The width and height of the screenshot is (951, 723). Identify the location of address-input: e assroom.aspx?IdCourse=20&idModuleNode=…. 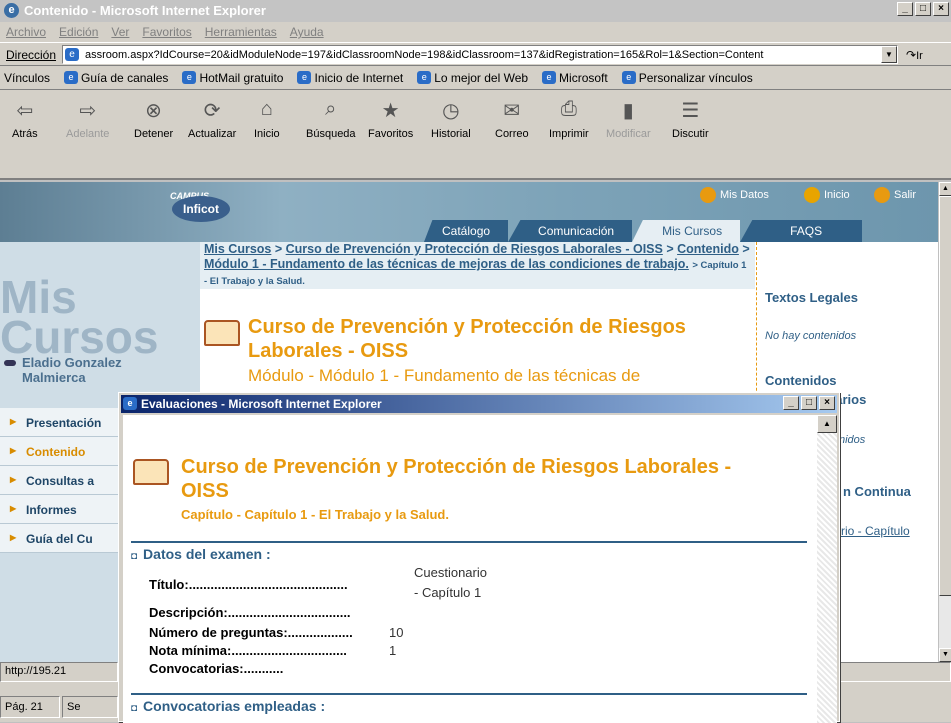
(480, 54).